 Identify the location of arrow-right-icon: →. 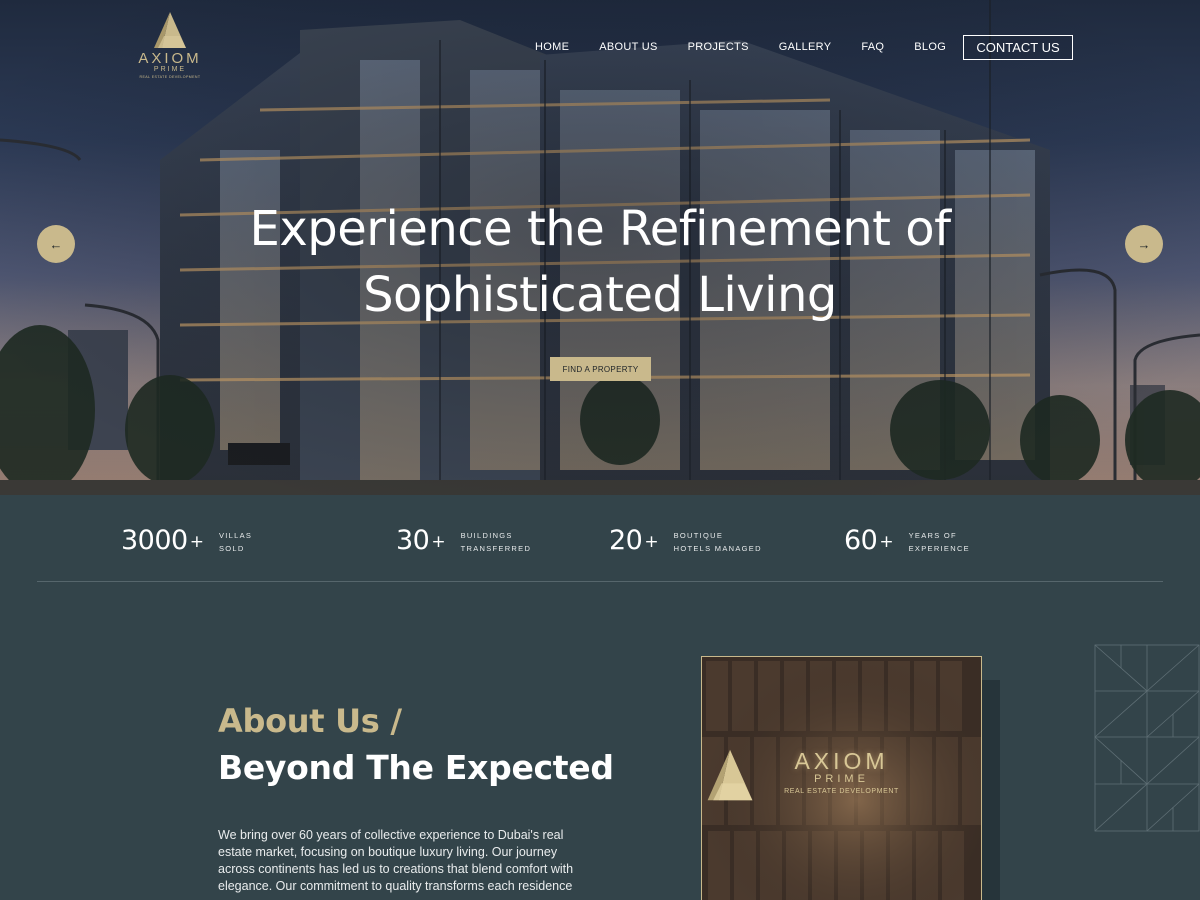
(1144, 244).